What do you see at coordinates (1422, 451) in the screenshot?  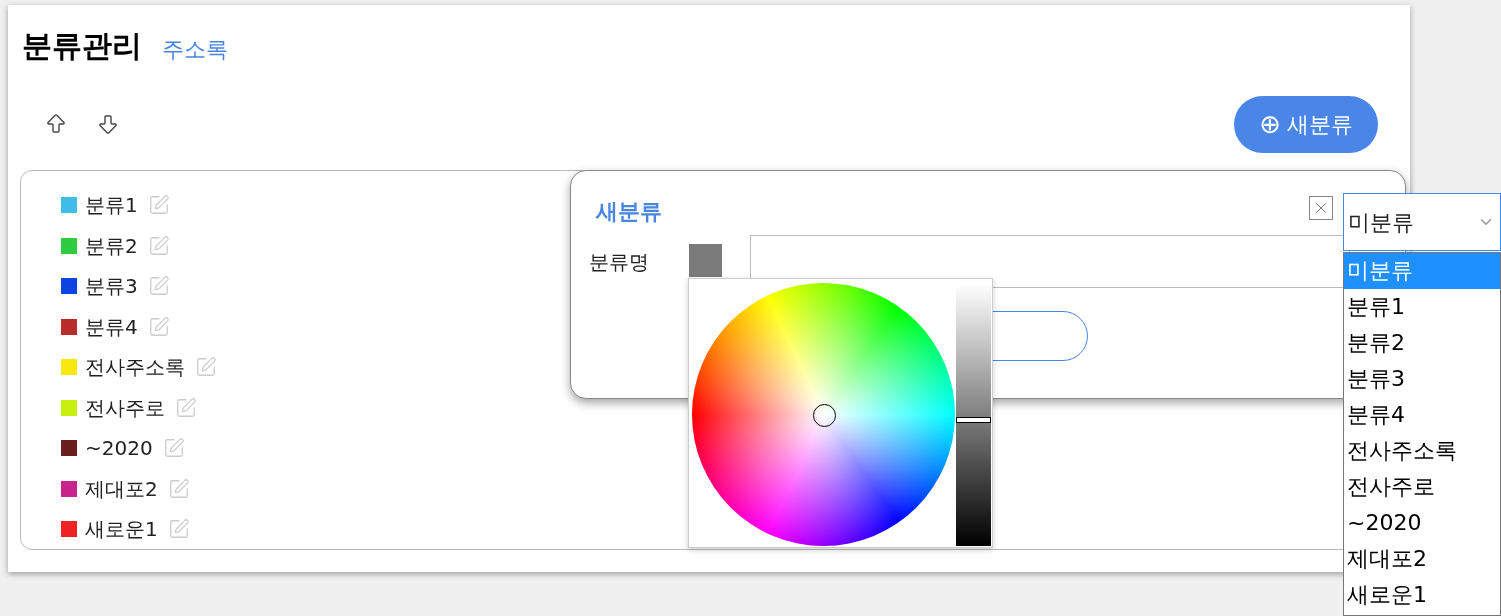 I see `dropdown-option: 전사주소록` at bounding box center [1422, 451].